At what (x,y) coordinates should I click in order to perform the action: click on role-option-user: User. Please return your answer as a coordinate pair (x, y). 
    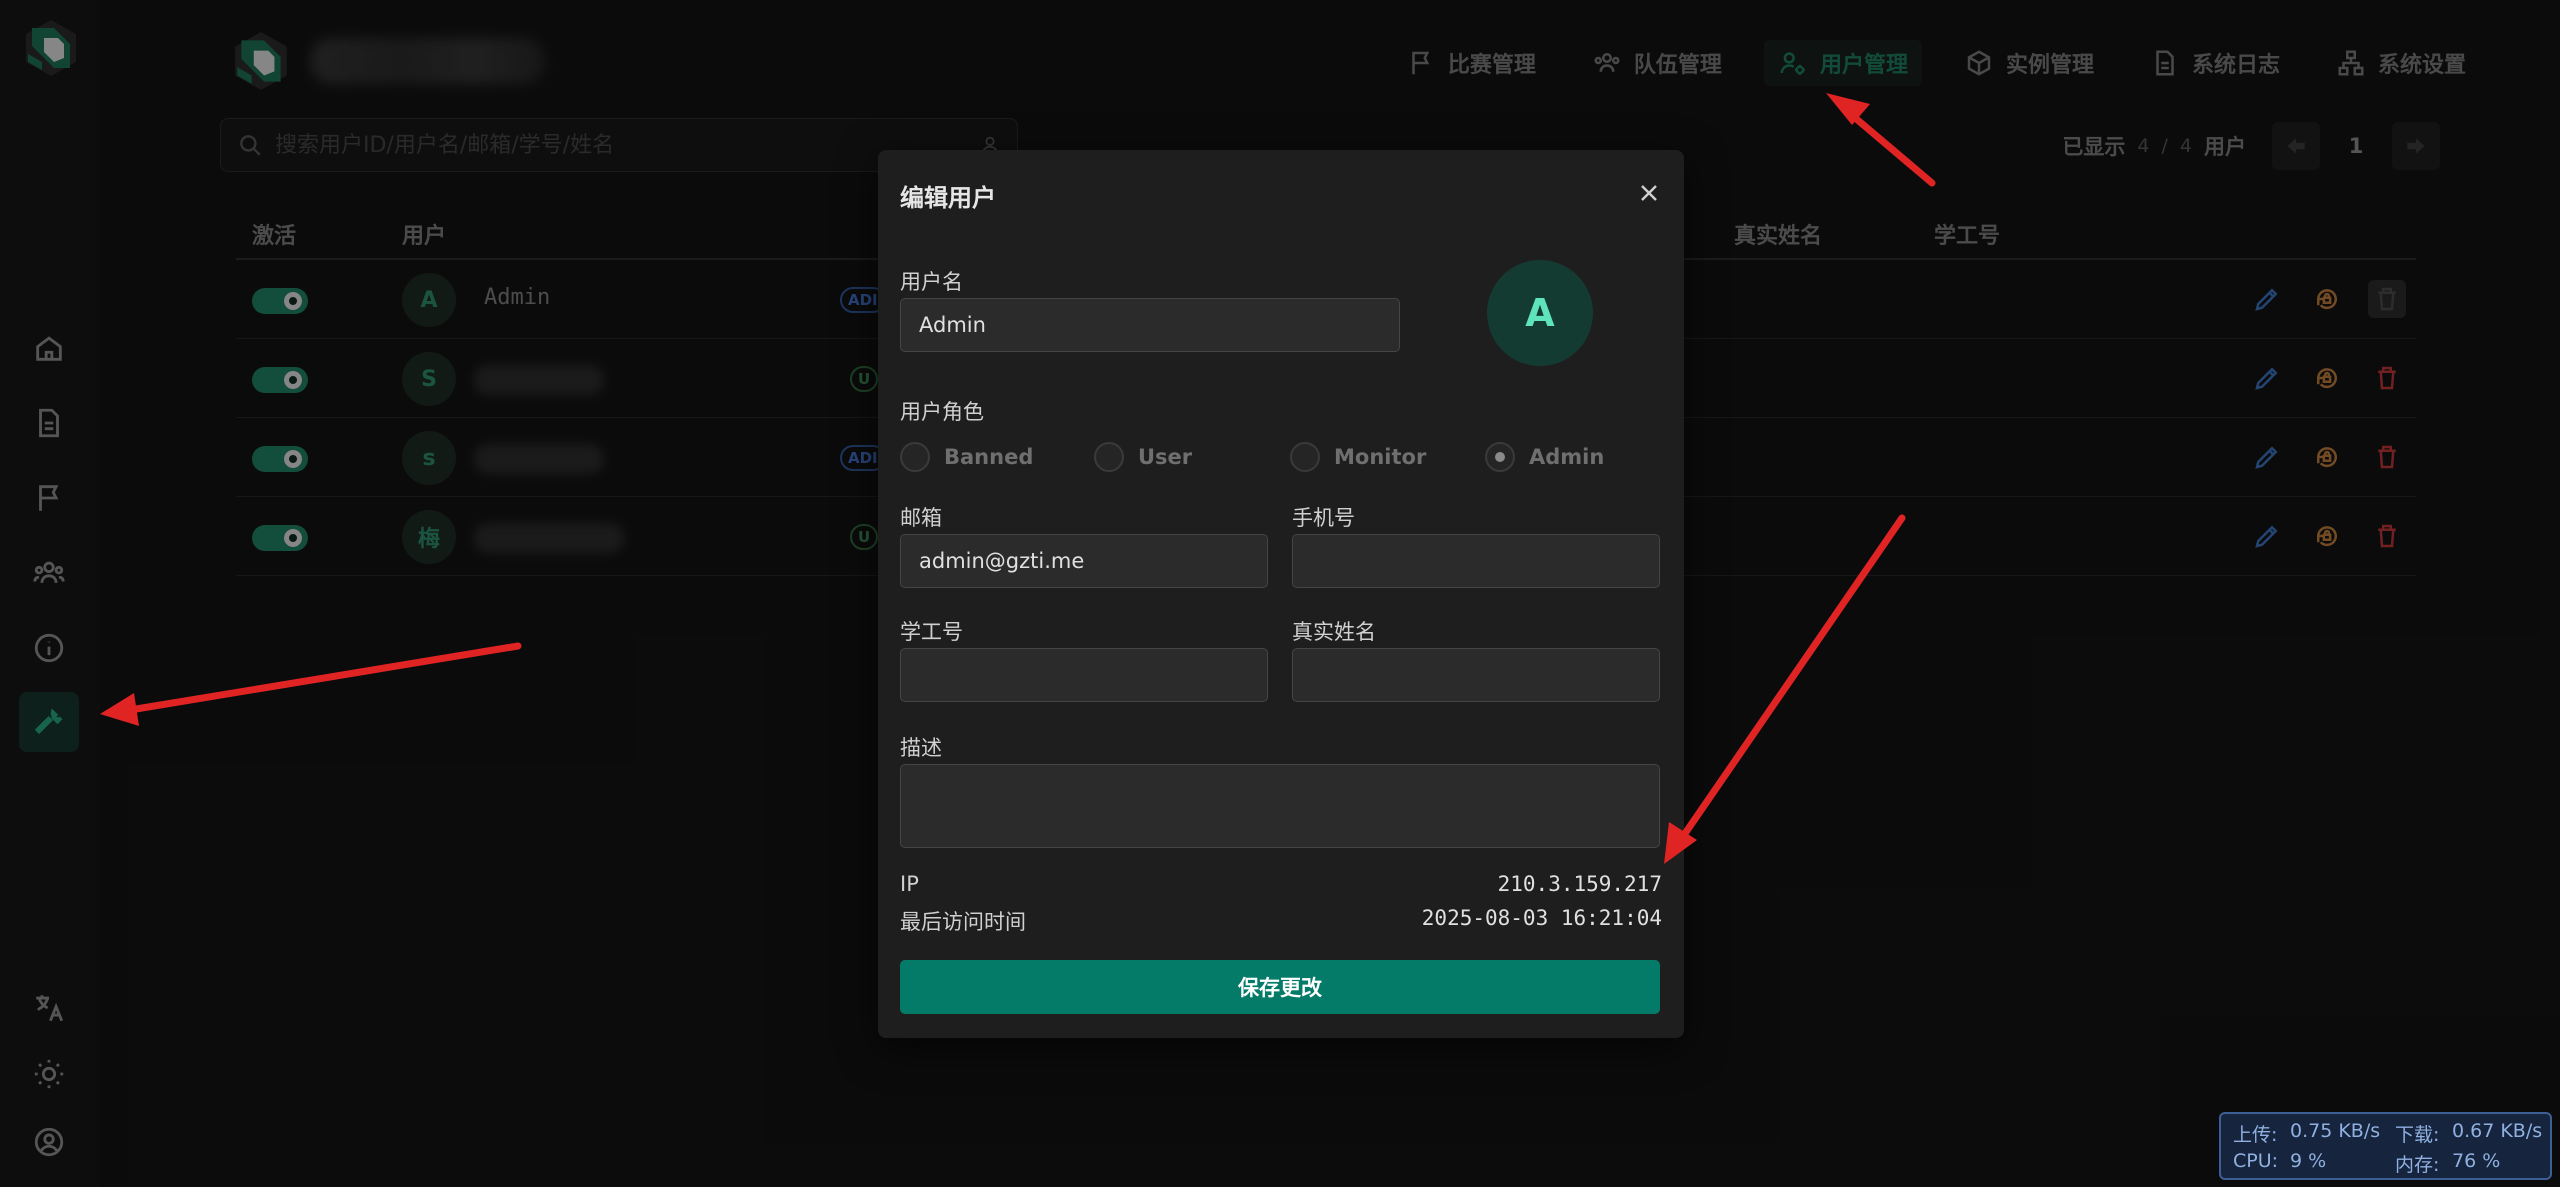
    Looking at the image, I should click on (1143, 457).